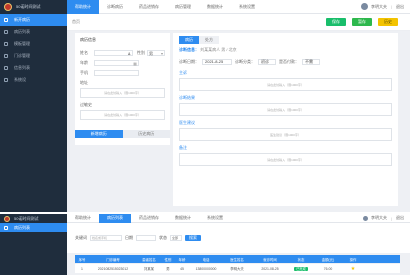 The image size is (410, 275). Describe the element at coordinates (22, 19) in the screenshot. I see `sidebar-item-label: 新开病历` at that location.